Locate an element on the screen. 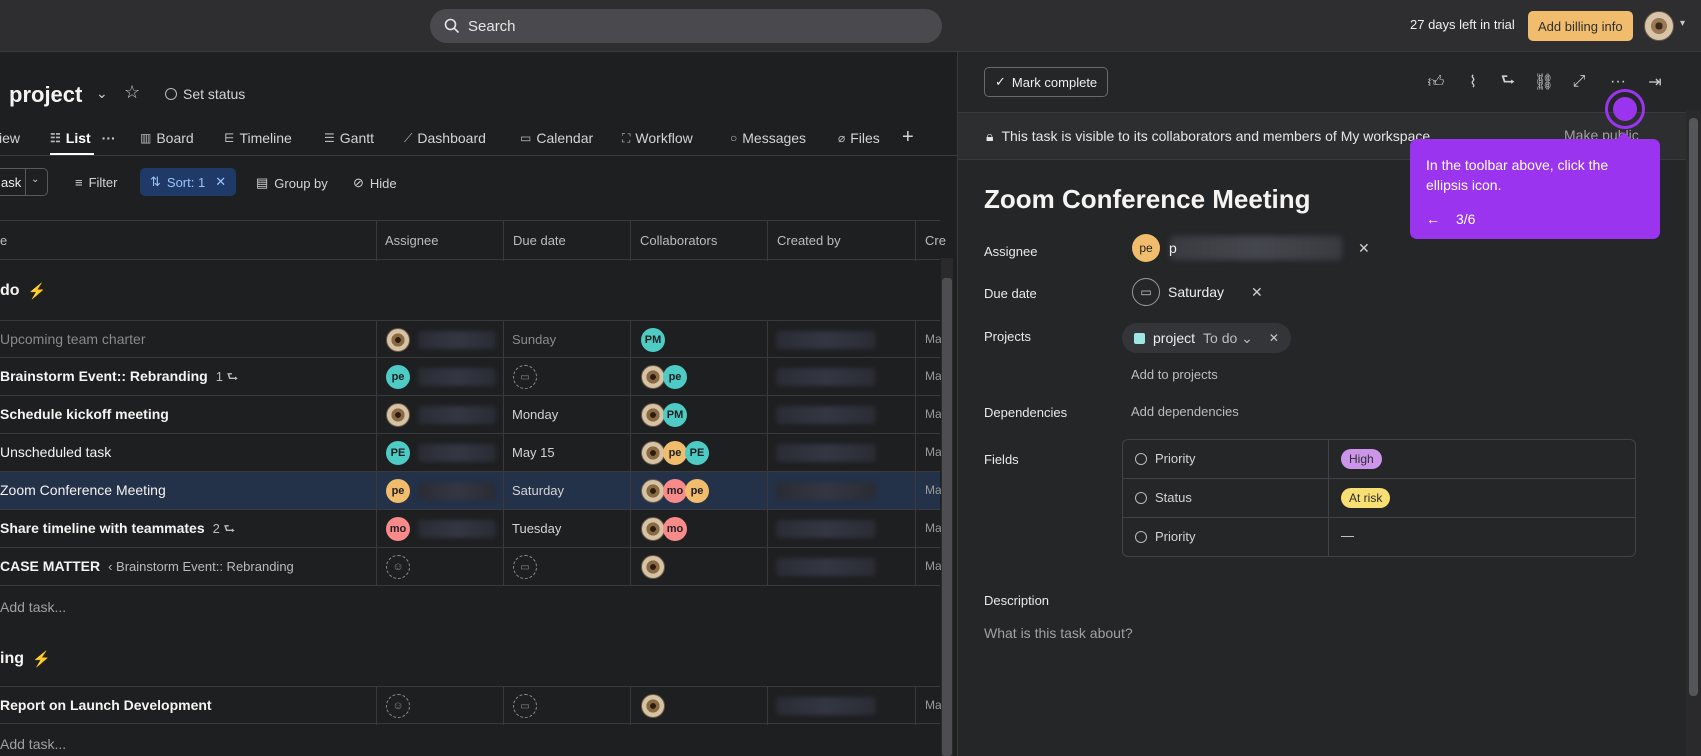 The width and height of the screenshot is (1701, 756). set-status-button: Set status is located at coordinates (205, 94).